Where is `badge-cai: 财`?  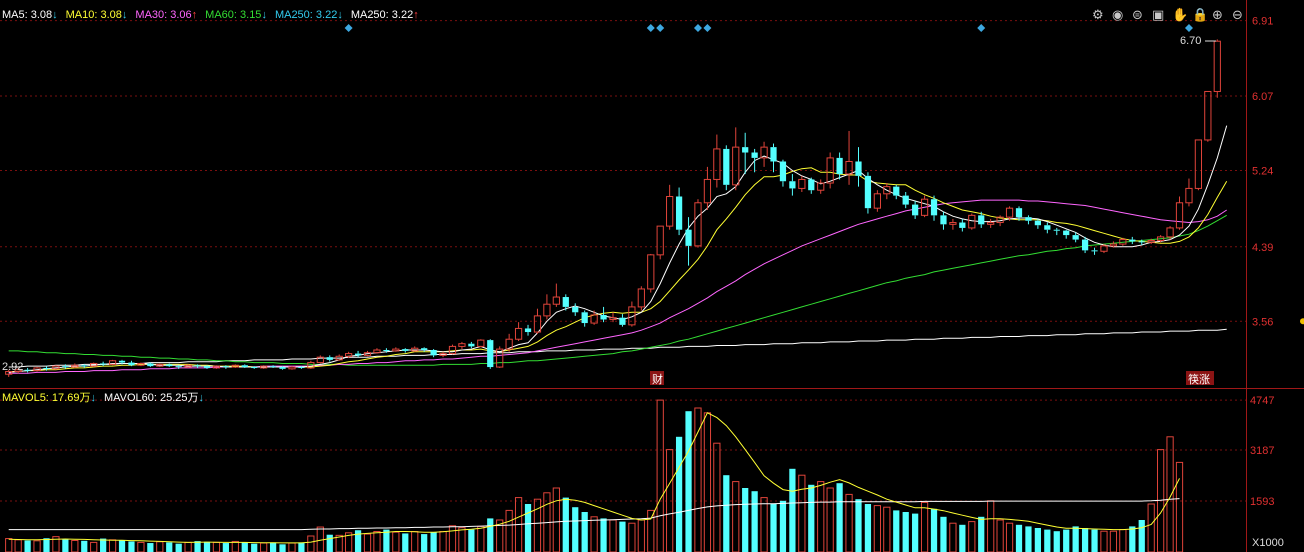 badge-cai: 财 is located at coordinates (657, 379).